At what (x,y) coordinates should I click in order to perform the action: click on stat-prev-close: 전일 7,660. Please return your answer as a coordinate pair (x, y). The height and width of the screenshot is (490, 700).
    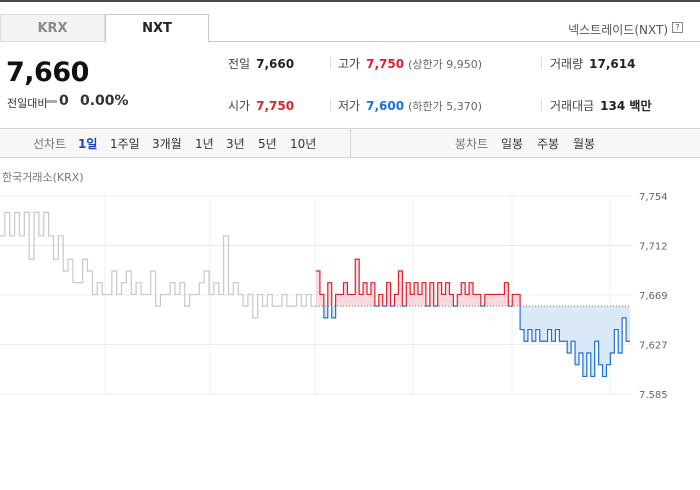
    Looking at the image, I should click on (261, 63).